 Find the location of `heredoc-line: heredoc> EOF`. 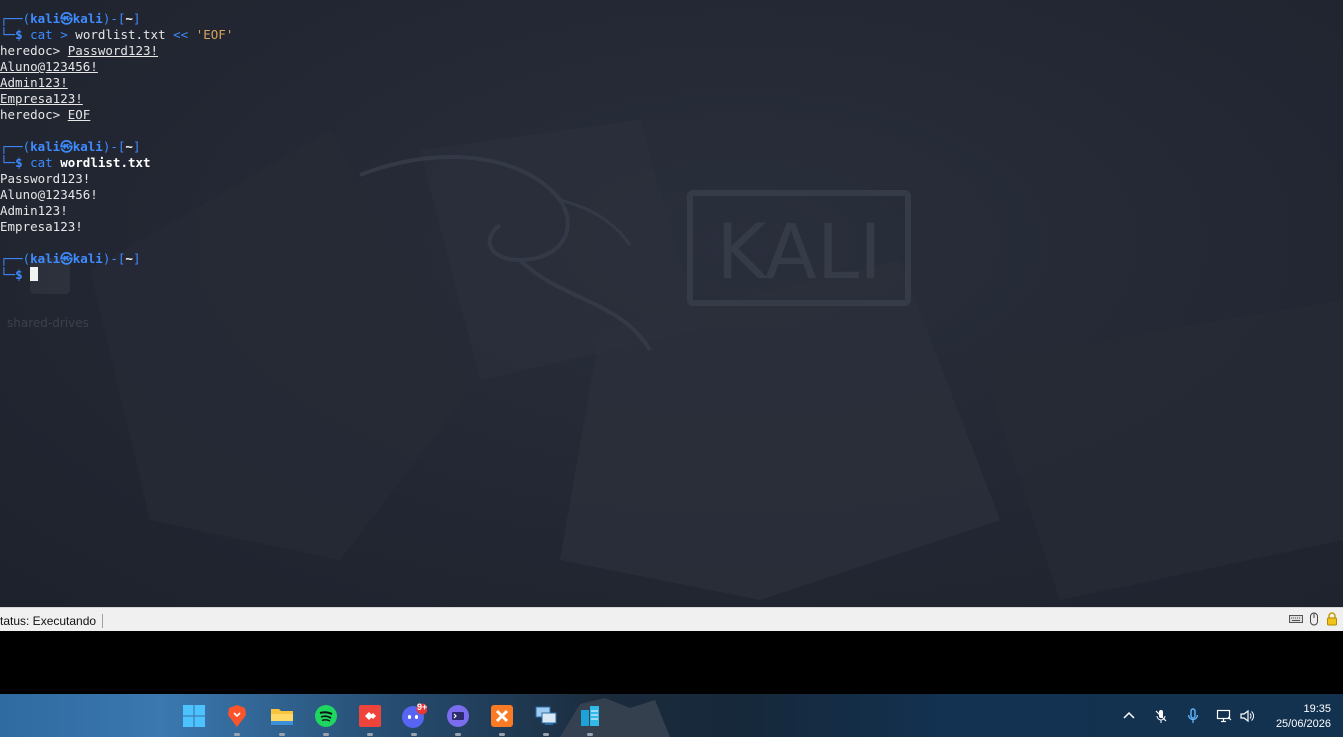

heredoc-line: heredoc> EOF is located at coordinates (45, 114).